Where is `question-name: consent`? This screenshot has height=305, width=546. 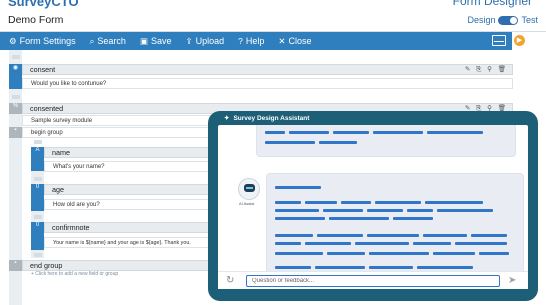
question-name: consent is located at coordinates (43, 69).